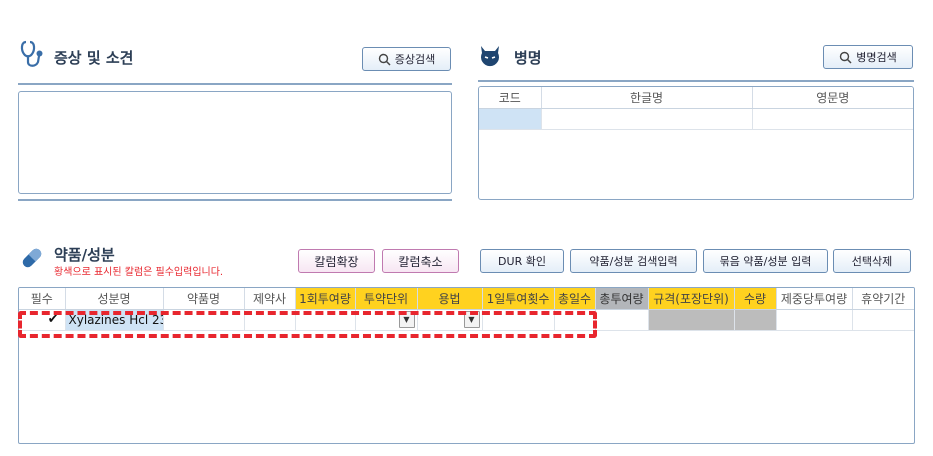 Image resolution: width=933 pixels, height=456 pixels. Describe the element at coordinates (518, 299) in the screenshot. I see `col-daily-frequency: 1일투여횟수` at that location.